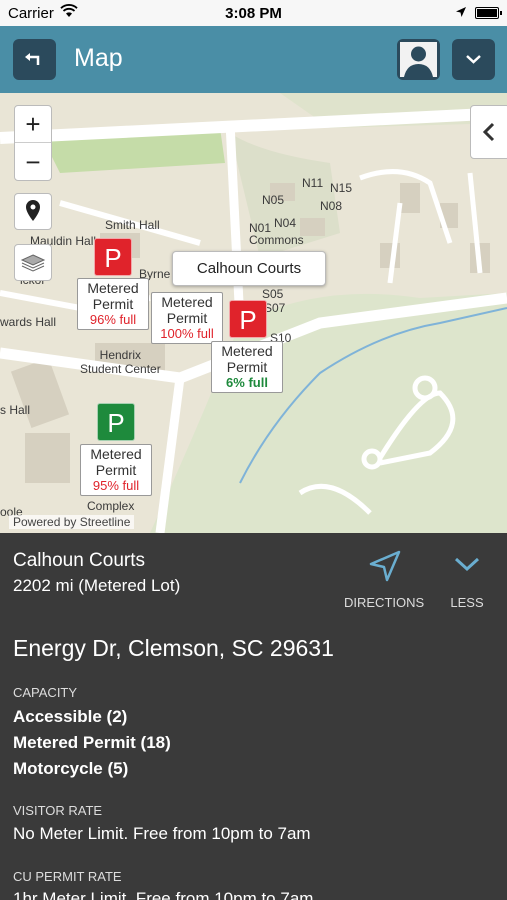  Describe the element at coordinates (248, 319) in the screenshot. I see `parking-marker-selected: P` at that location.